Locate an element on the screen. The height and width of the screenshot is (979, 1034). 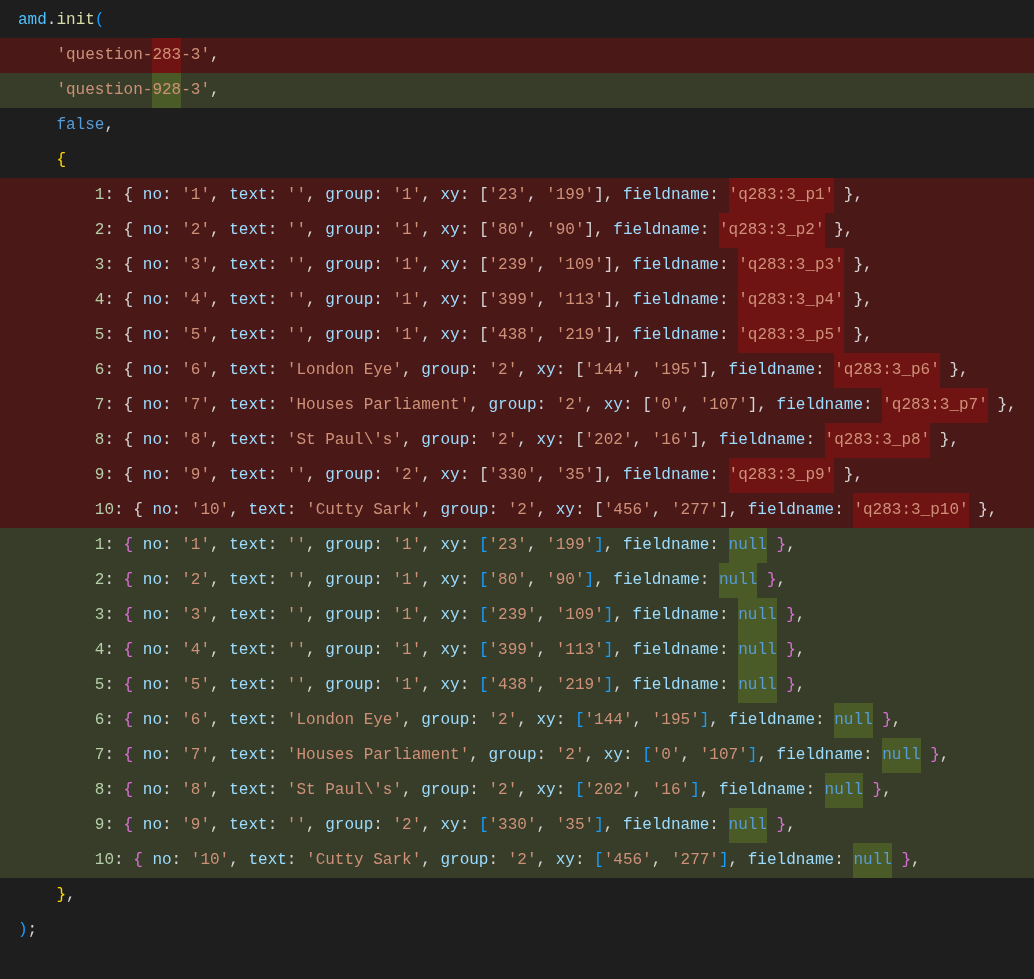
code-line: 7: { no: '7', text: 'Houses Parliament', group: '2', xy: ['0', '107'], fieldname: null }, is located at coordinates (522, 755).